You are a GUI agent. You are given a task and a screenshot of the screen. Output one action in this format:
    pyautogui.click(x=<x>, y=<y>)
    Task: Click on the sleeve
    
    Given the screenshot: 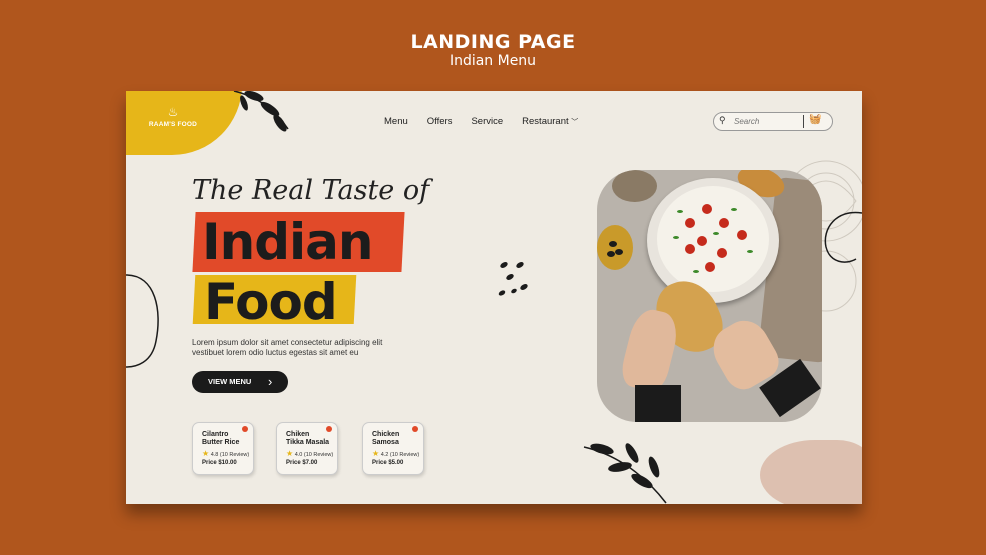 What is the action you would take?
    pyautogui.click(x=658, y=403)
    